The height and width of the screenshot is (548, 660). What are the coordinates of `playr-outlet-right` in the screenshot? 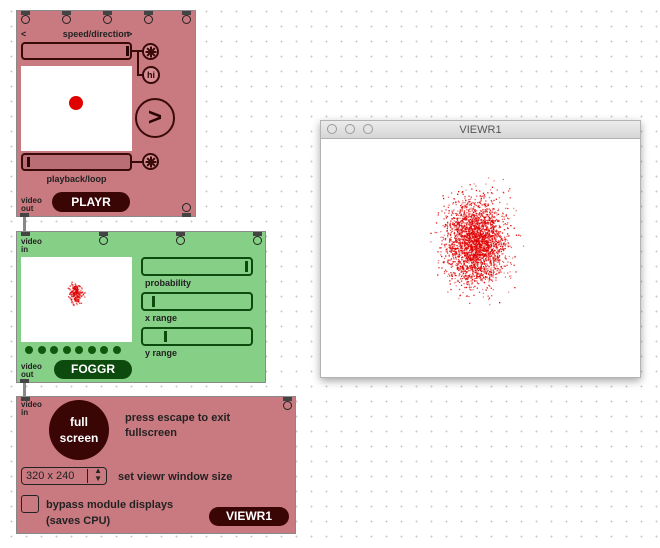 It's located at (186, 207).